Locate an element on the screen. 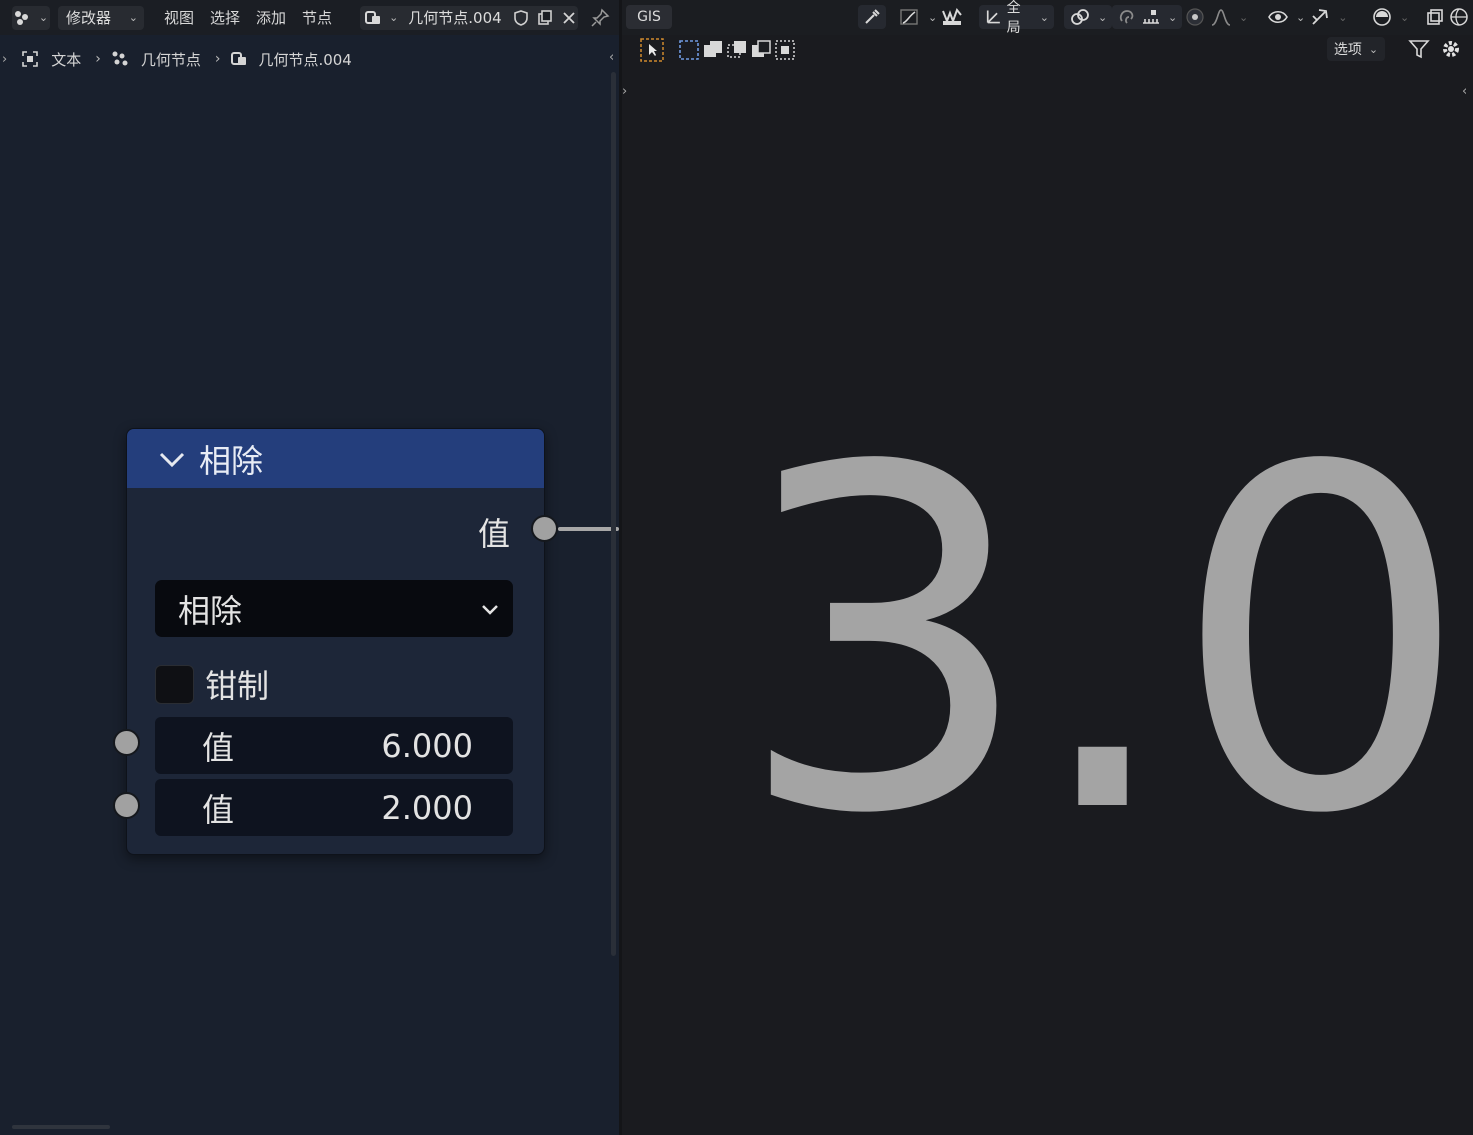 The image size is (1473, 1135). clamp-row: 钳制 is located at coordinates (212, 684).